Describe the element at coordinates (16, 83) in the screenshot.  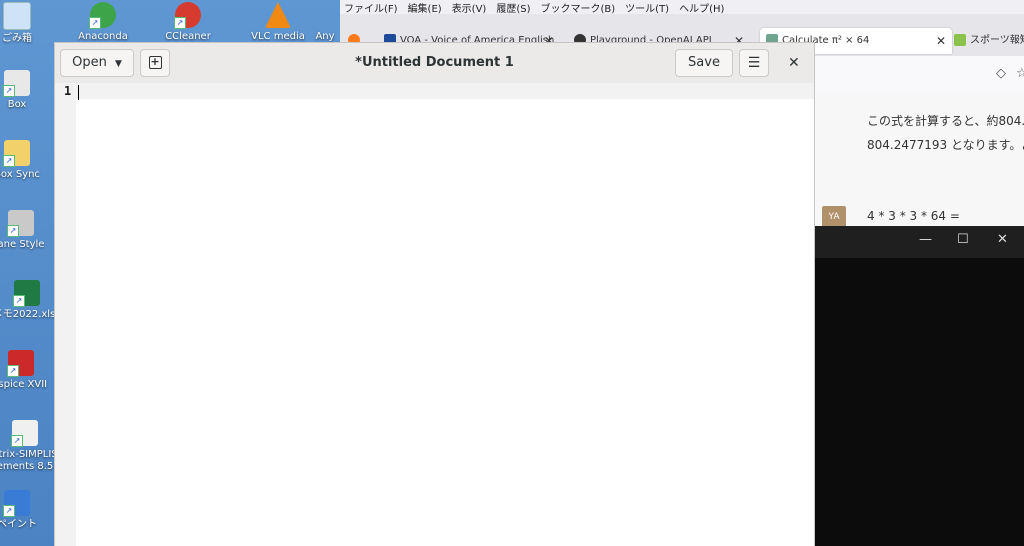
I see `box-app-icon: ↗` at that location.